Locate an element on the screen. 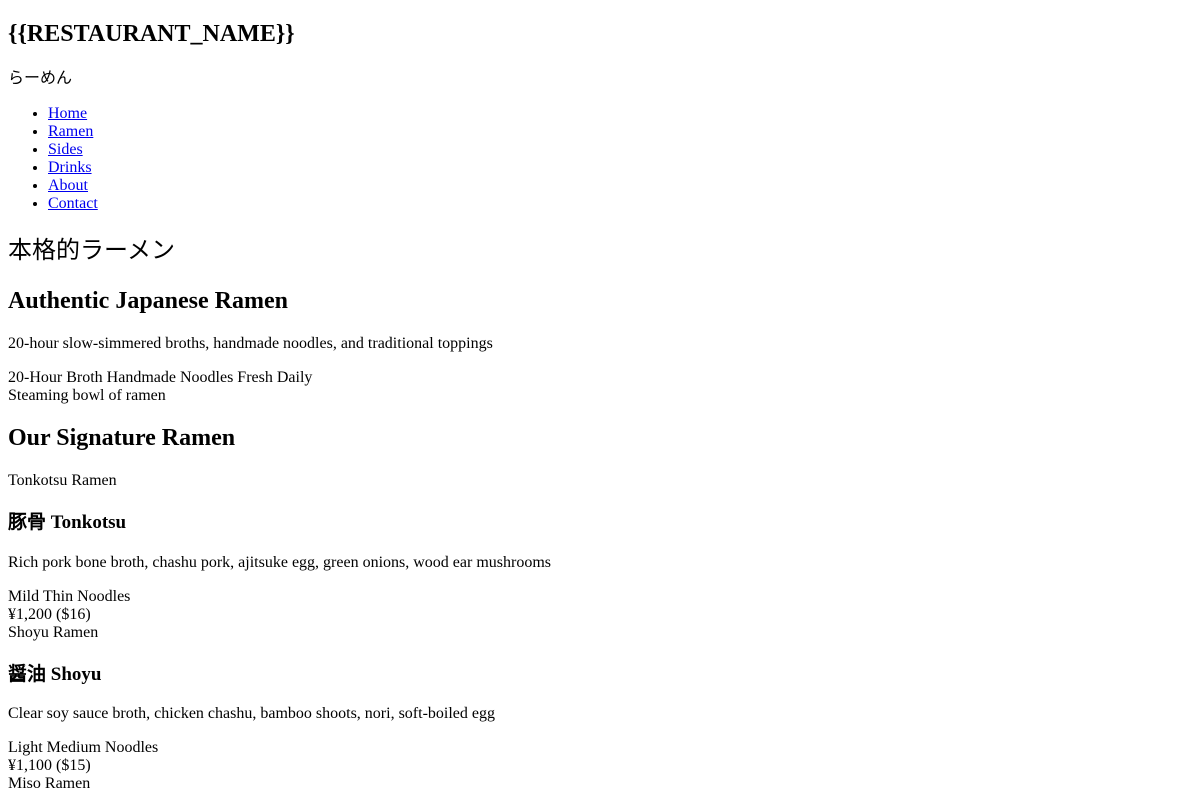 Image resolution: width=1200 pixels, height=800 pixels. hero-image-alt: Steaming bowl of ramen is located at coordinates (87, 395).